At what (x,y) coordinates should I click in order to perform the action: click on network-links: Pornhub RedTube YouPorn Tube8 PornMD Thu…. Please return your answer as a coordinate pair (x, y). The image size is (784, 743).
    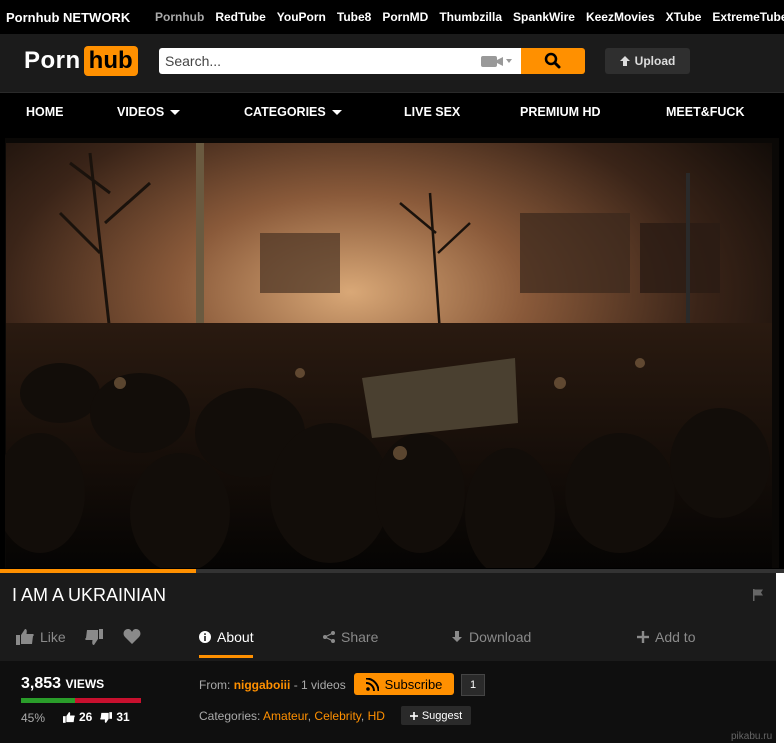
    Looking at the image, I should click on (469, 17).